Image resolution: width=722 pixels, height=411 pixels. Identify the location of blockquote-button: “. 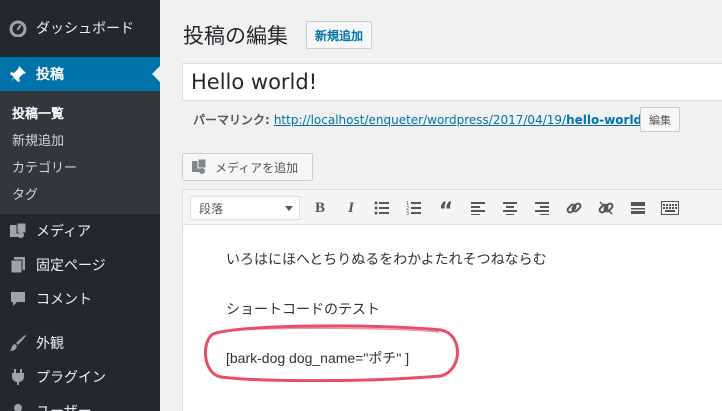
(446, 210).